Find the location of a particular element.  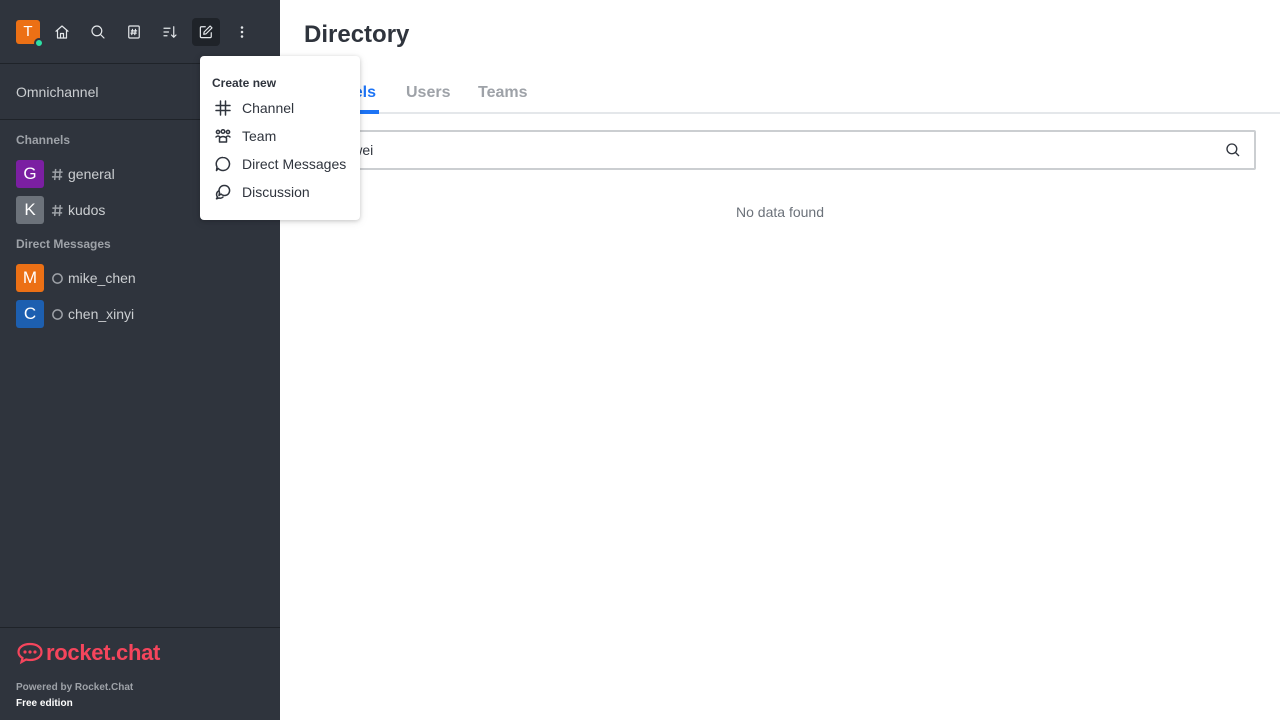

chat-bubble-icon is located at coordinates (223, 164).